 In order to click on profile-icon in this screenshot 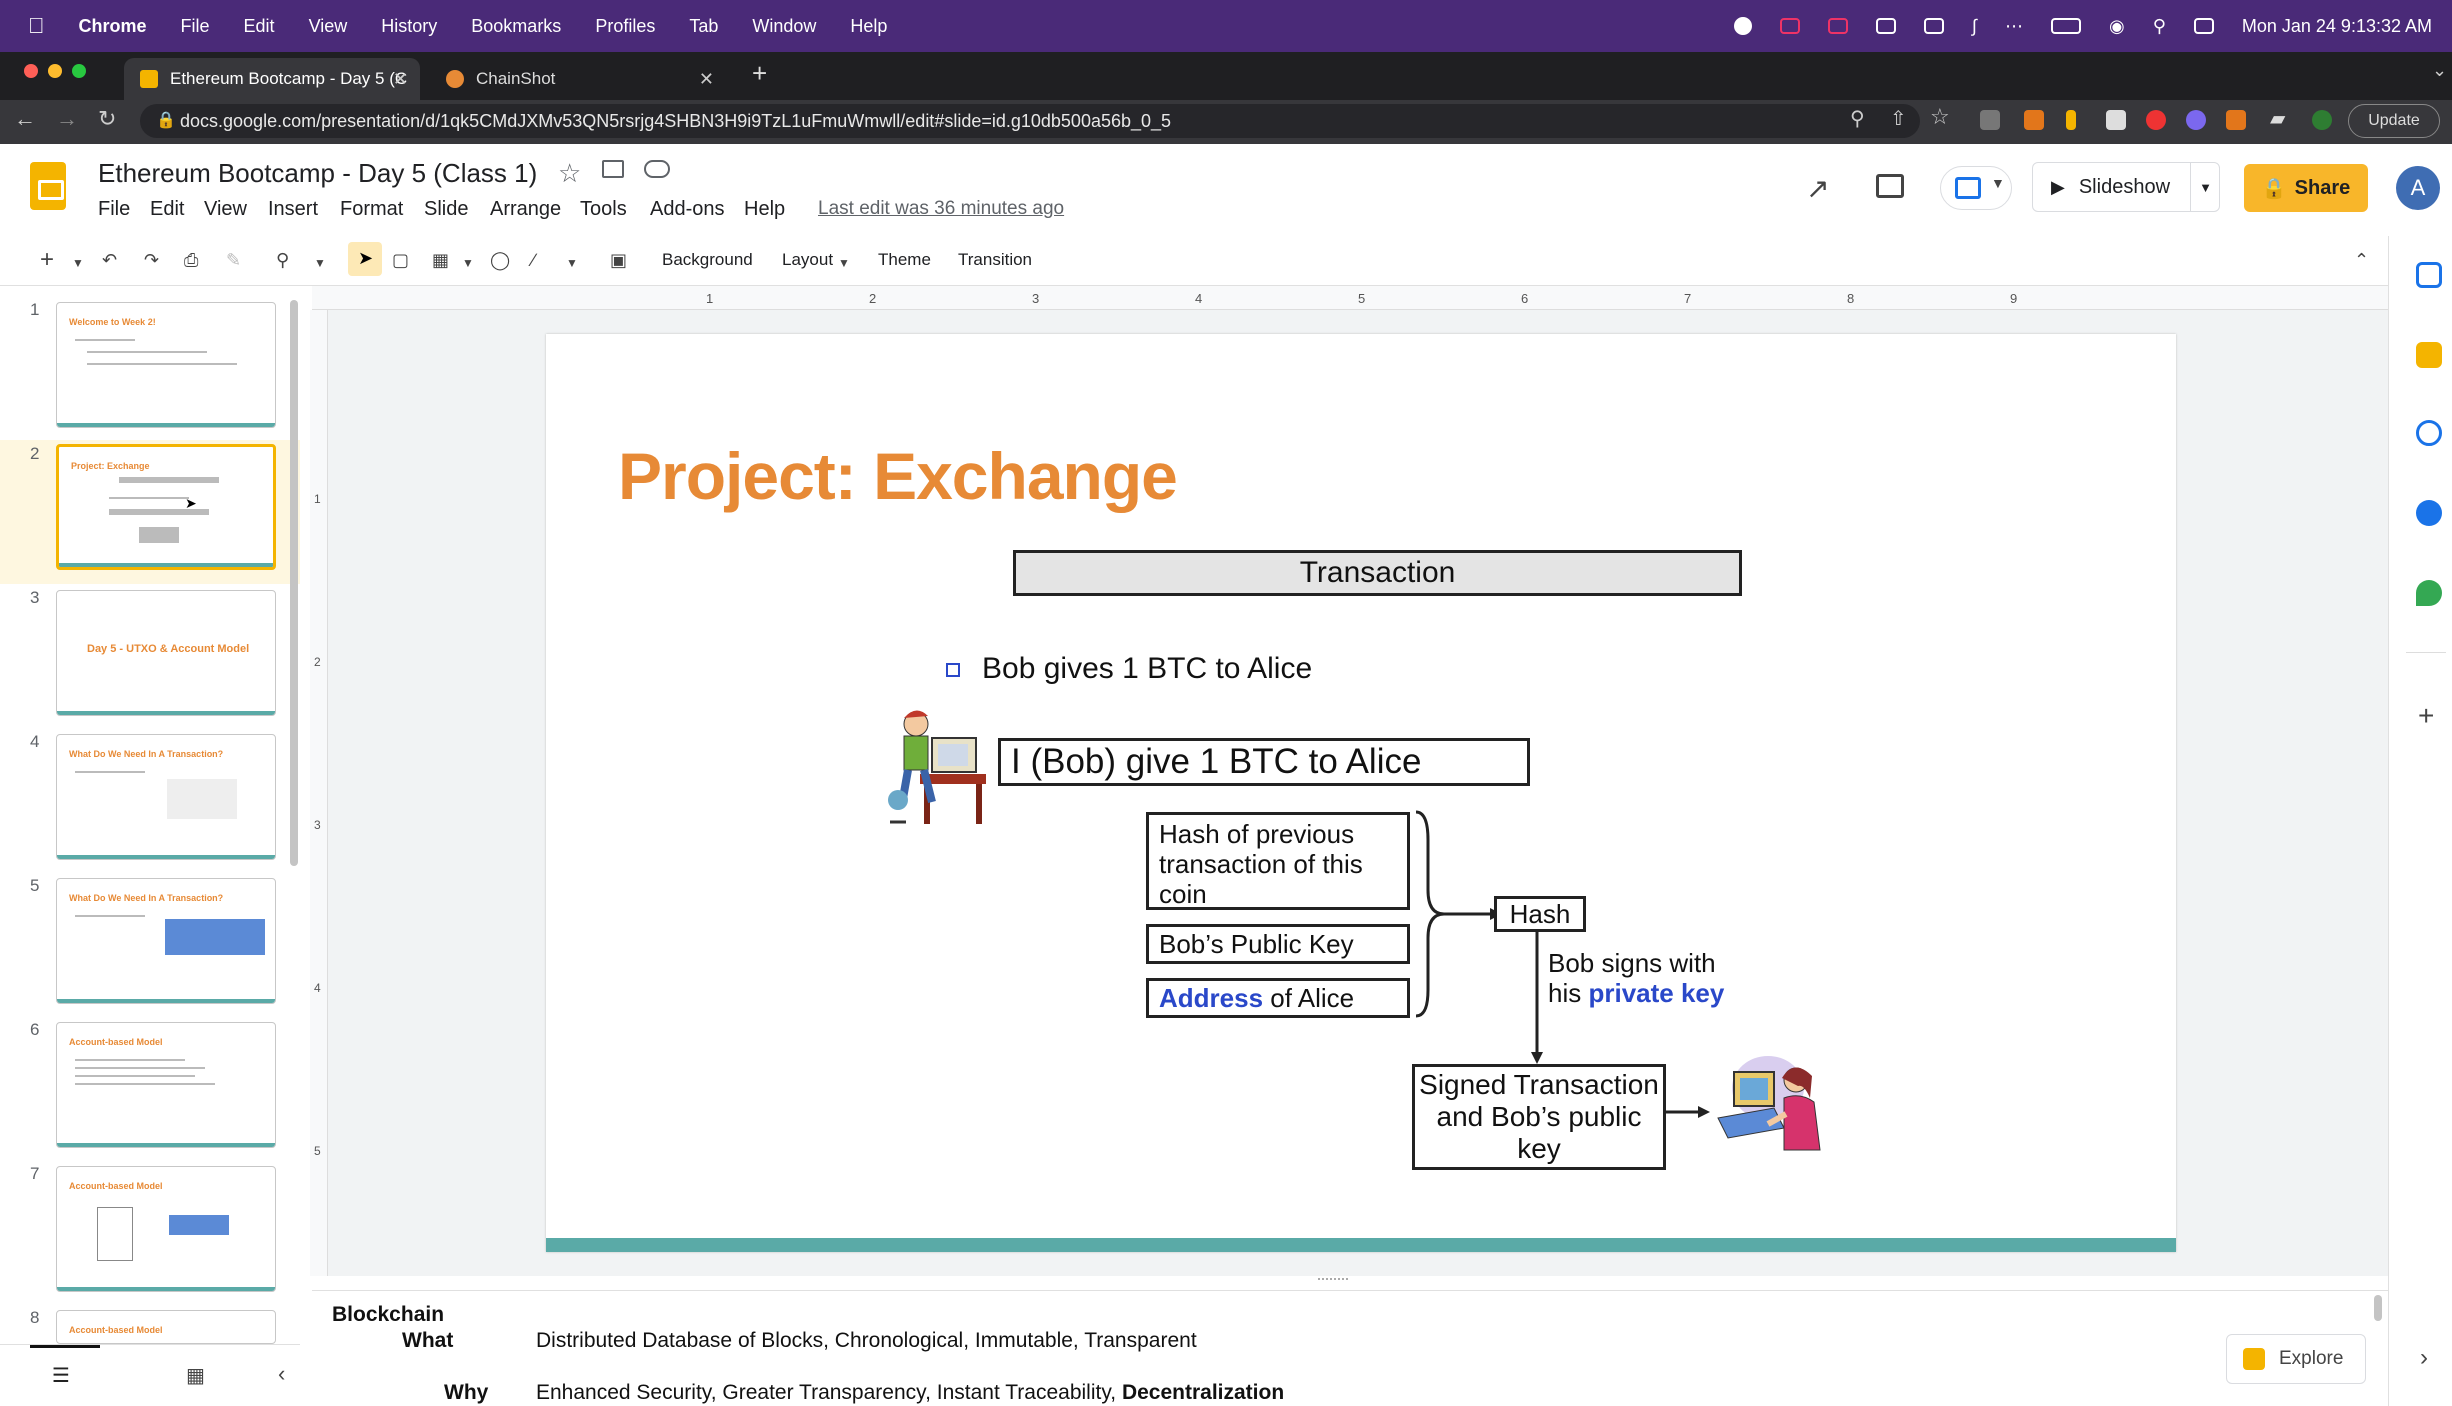, I will do `click(2322, 120)`.